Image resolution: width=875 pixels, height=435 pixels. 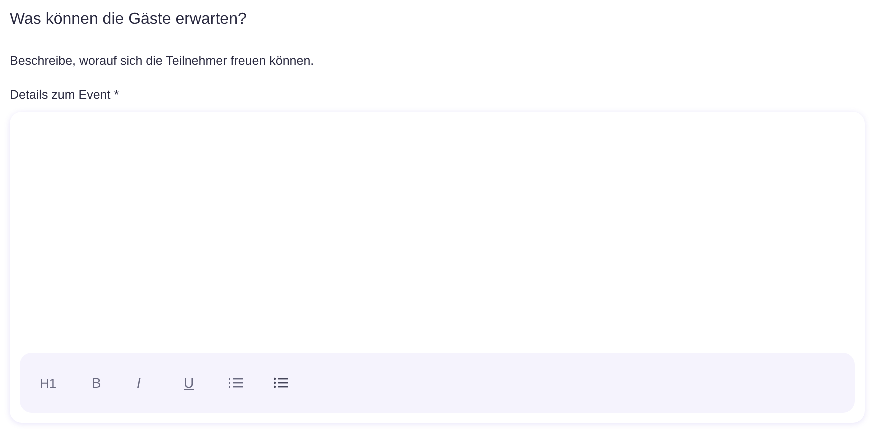 I want to click on bullet-list-icon, so click(x=281, y=383).